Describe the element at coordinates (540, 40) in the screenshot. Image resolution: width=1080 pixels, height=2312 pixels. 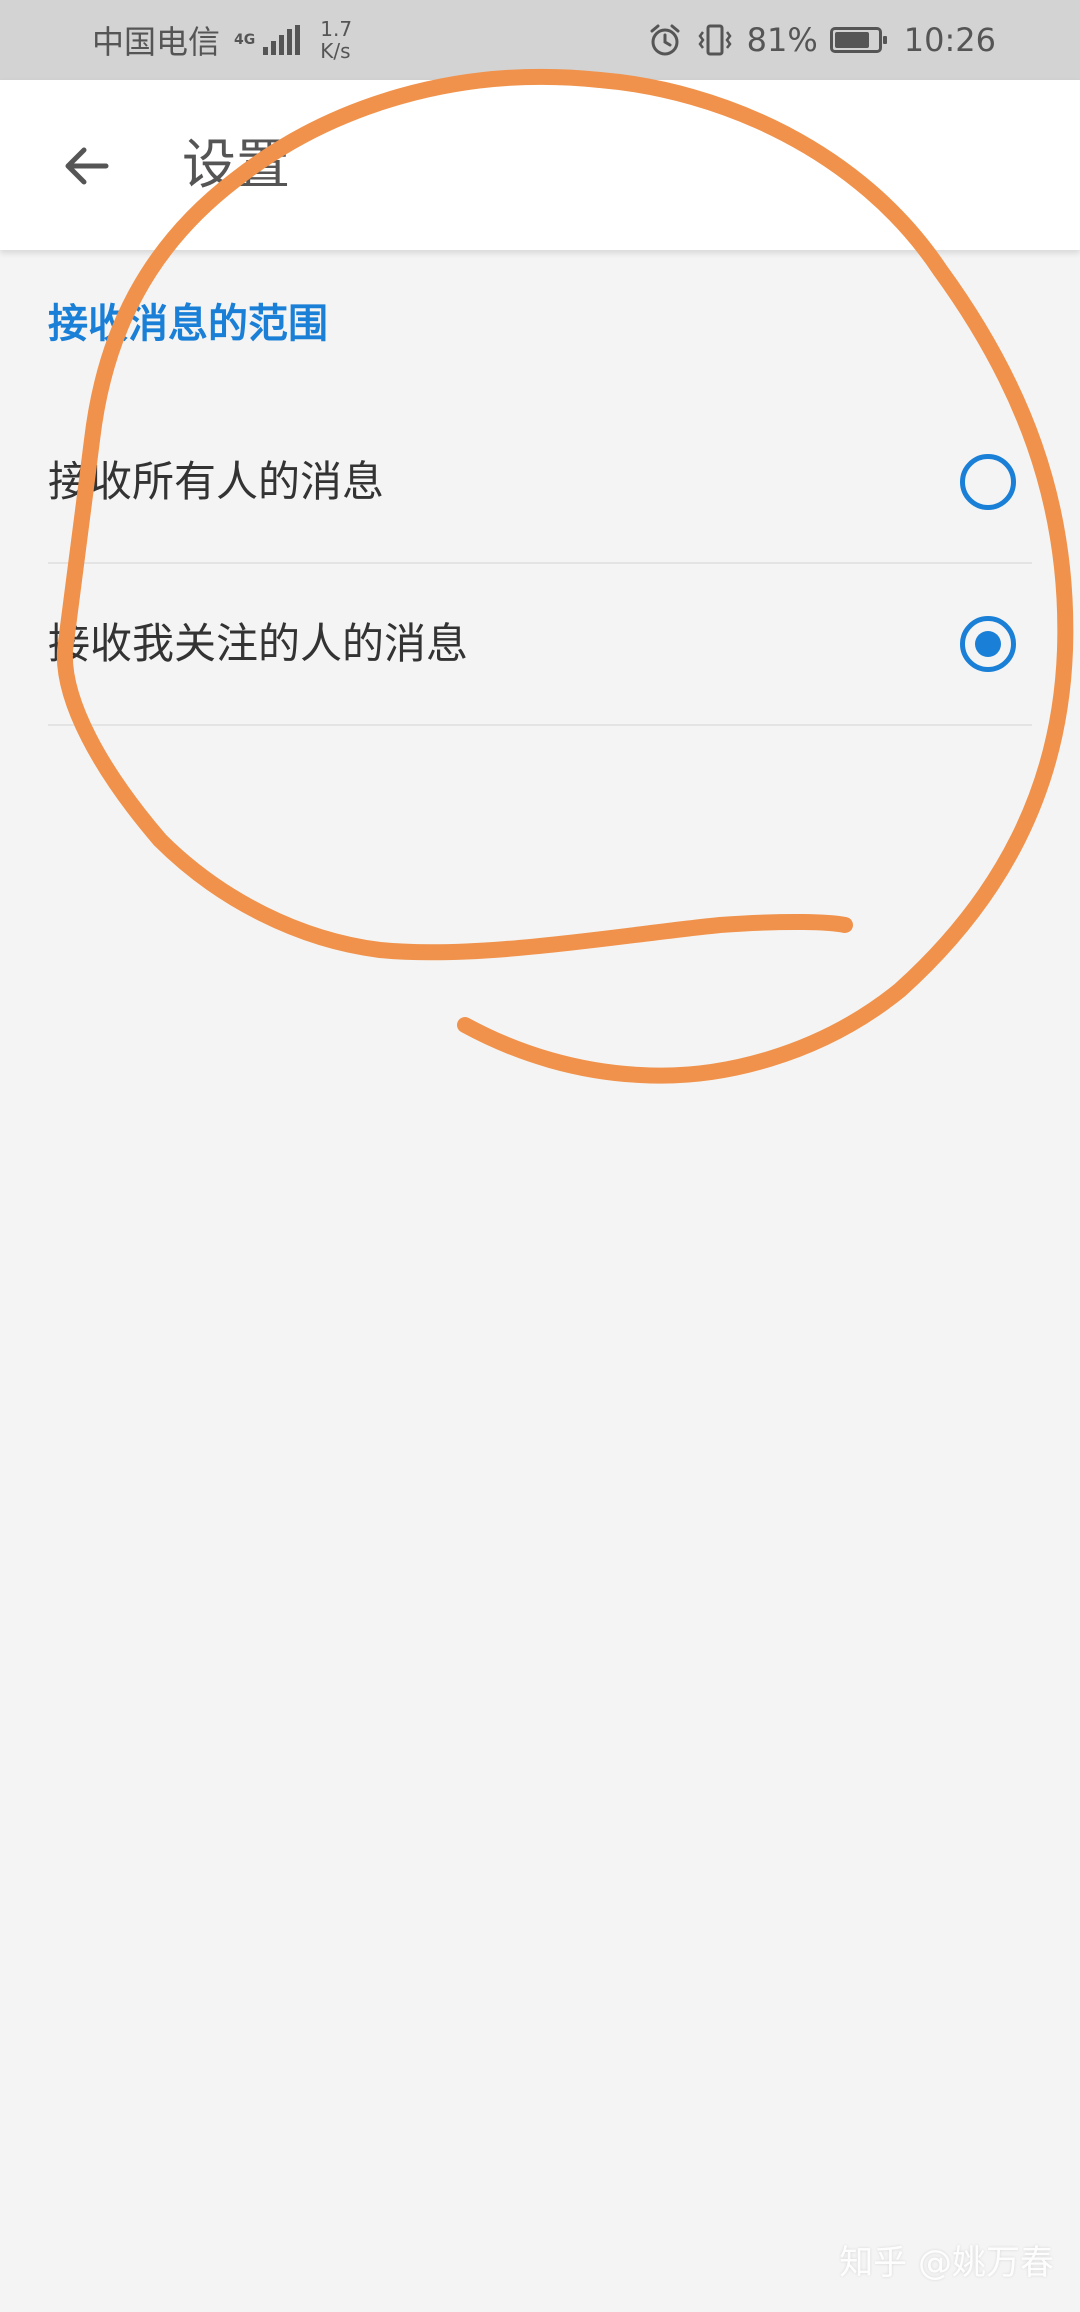
I see `status-bar: 中国电信 4G 1.7 K/s 81% 10:26` at that location.